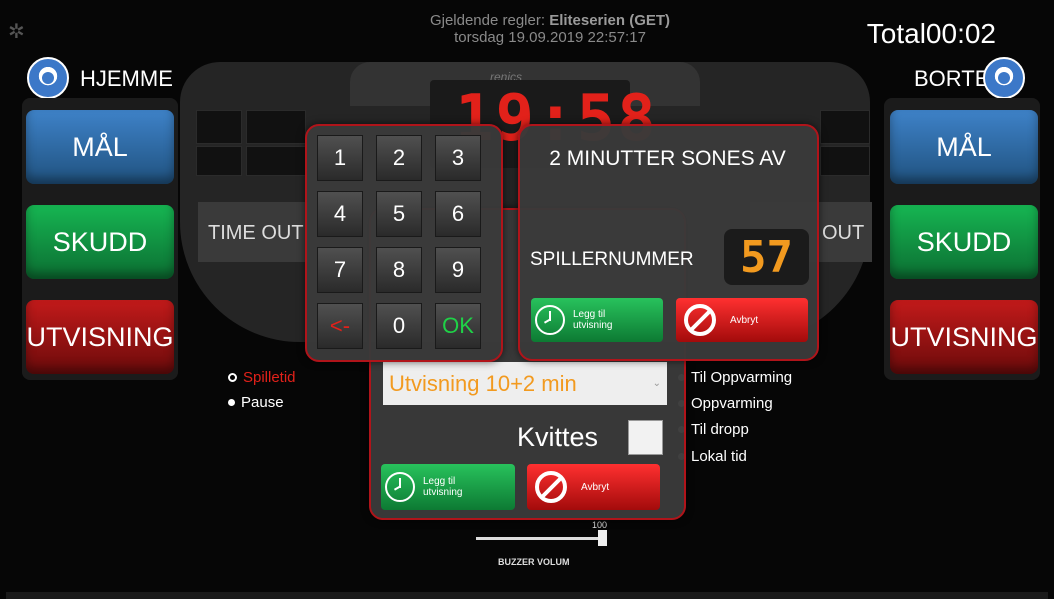 This screenshot has width=1054, height=599. What do you see at coordinates (766, 257) in the screenshot?
I see `player-number-display: 57` at bounding box center [766, 257].